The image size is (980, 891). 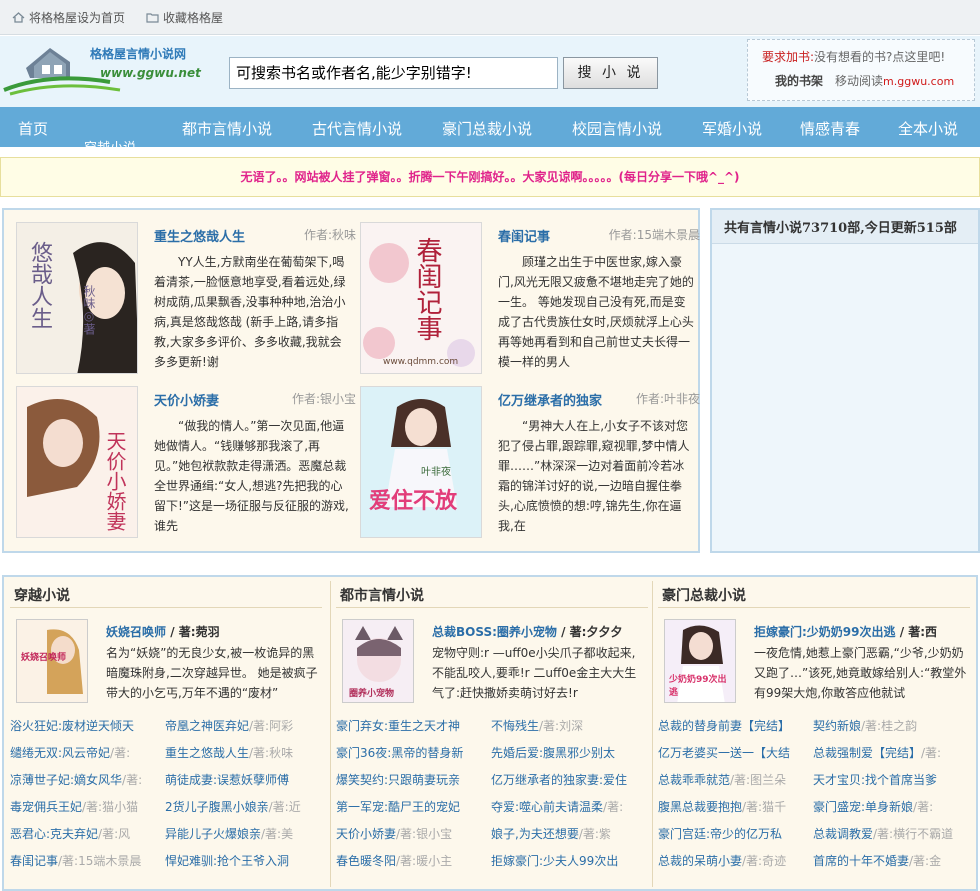 What do you see at coordinates (724, 753) in the screenshot?
I see `book-link: 亿万老婆买一送一【大结` at bounding box center [724, 753].